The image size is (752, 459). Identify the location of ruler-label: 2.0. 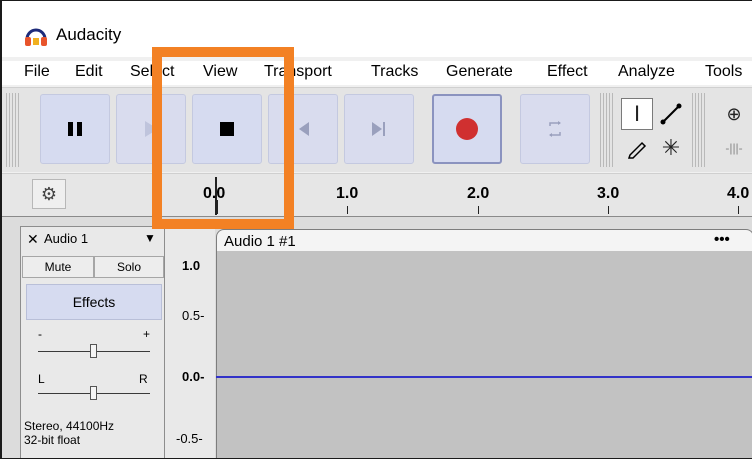
(478, 193).